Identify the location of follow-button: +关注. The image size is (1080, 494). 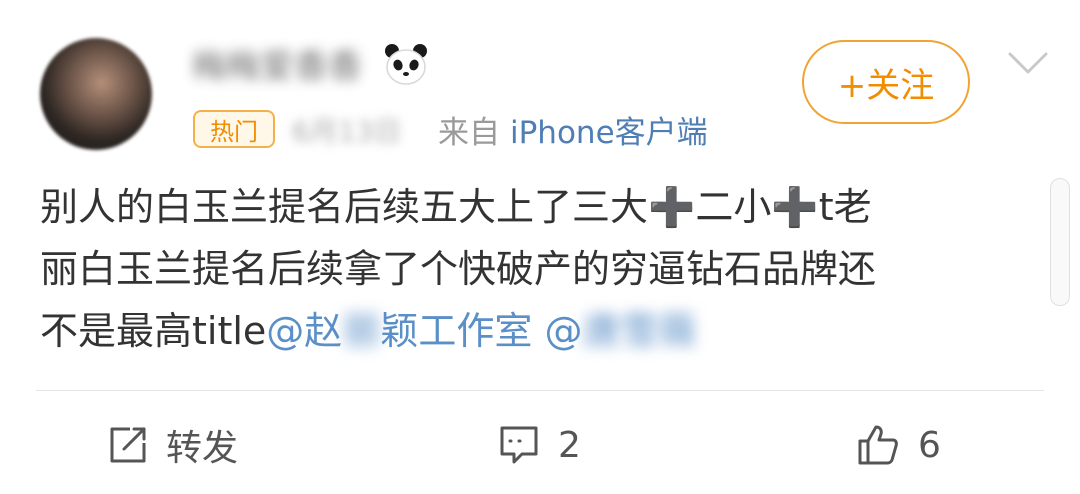
(886, 82).